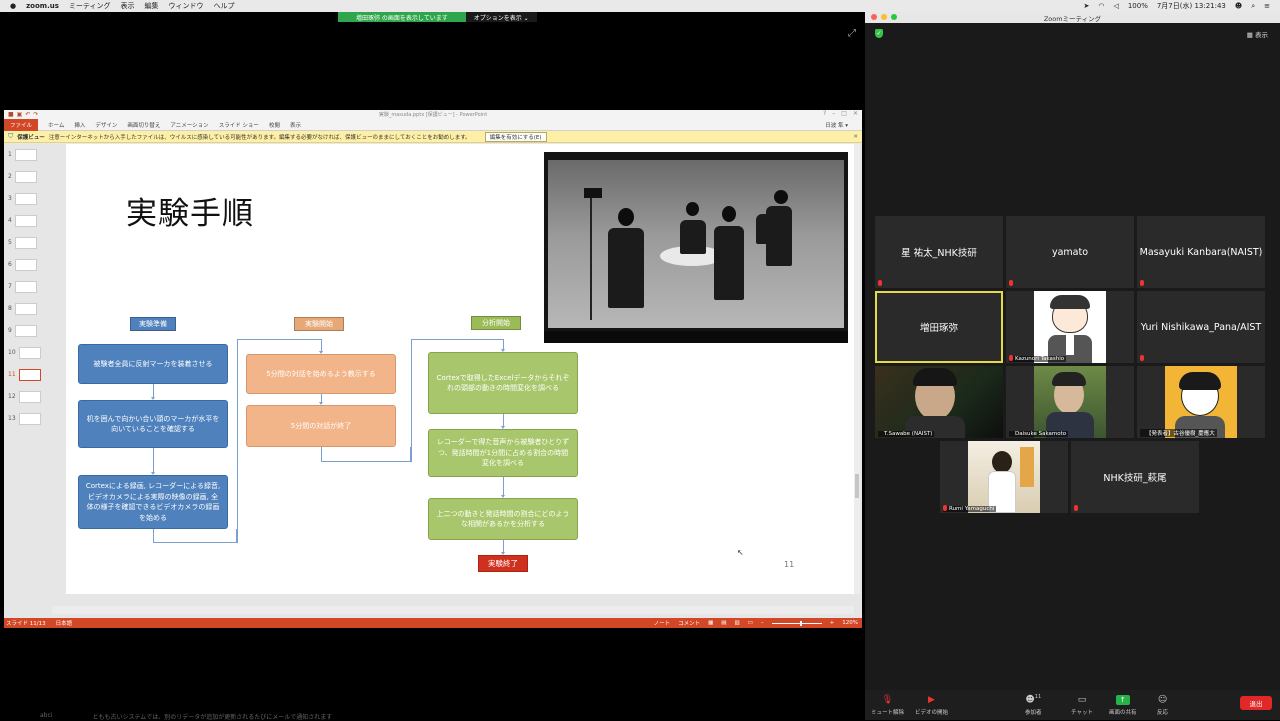  I want to click on tab-view: 表示, so click(295, 125).